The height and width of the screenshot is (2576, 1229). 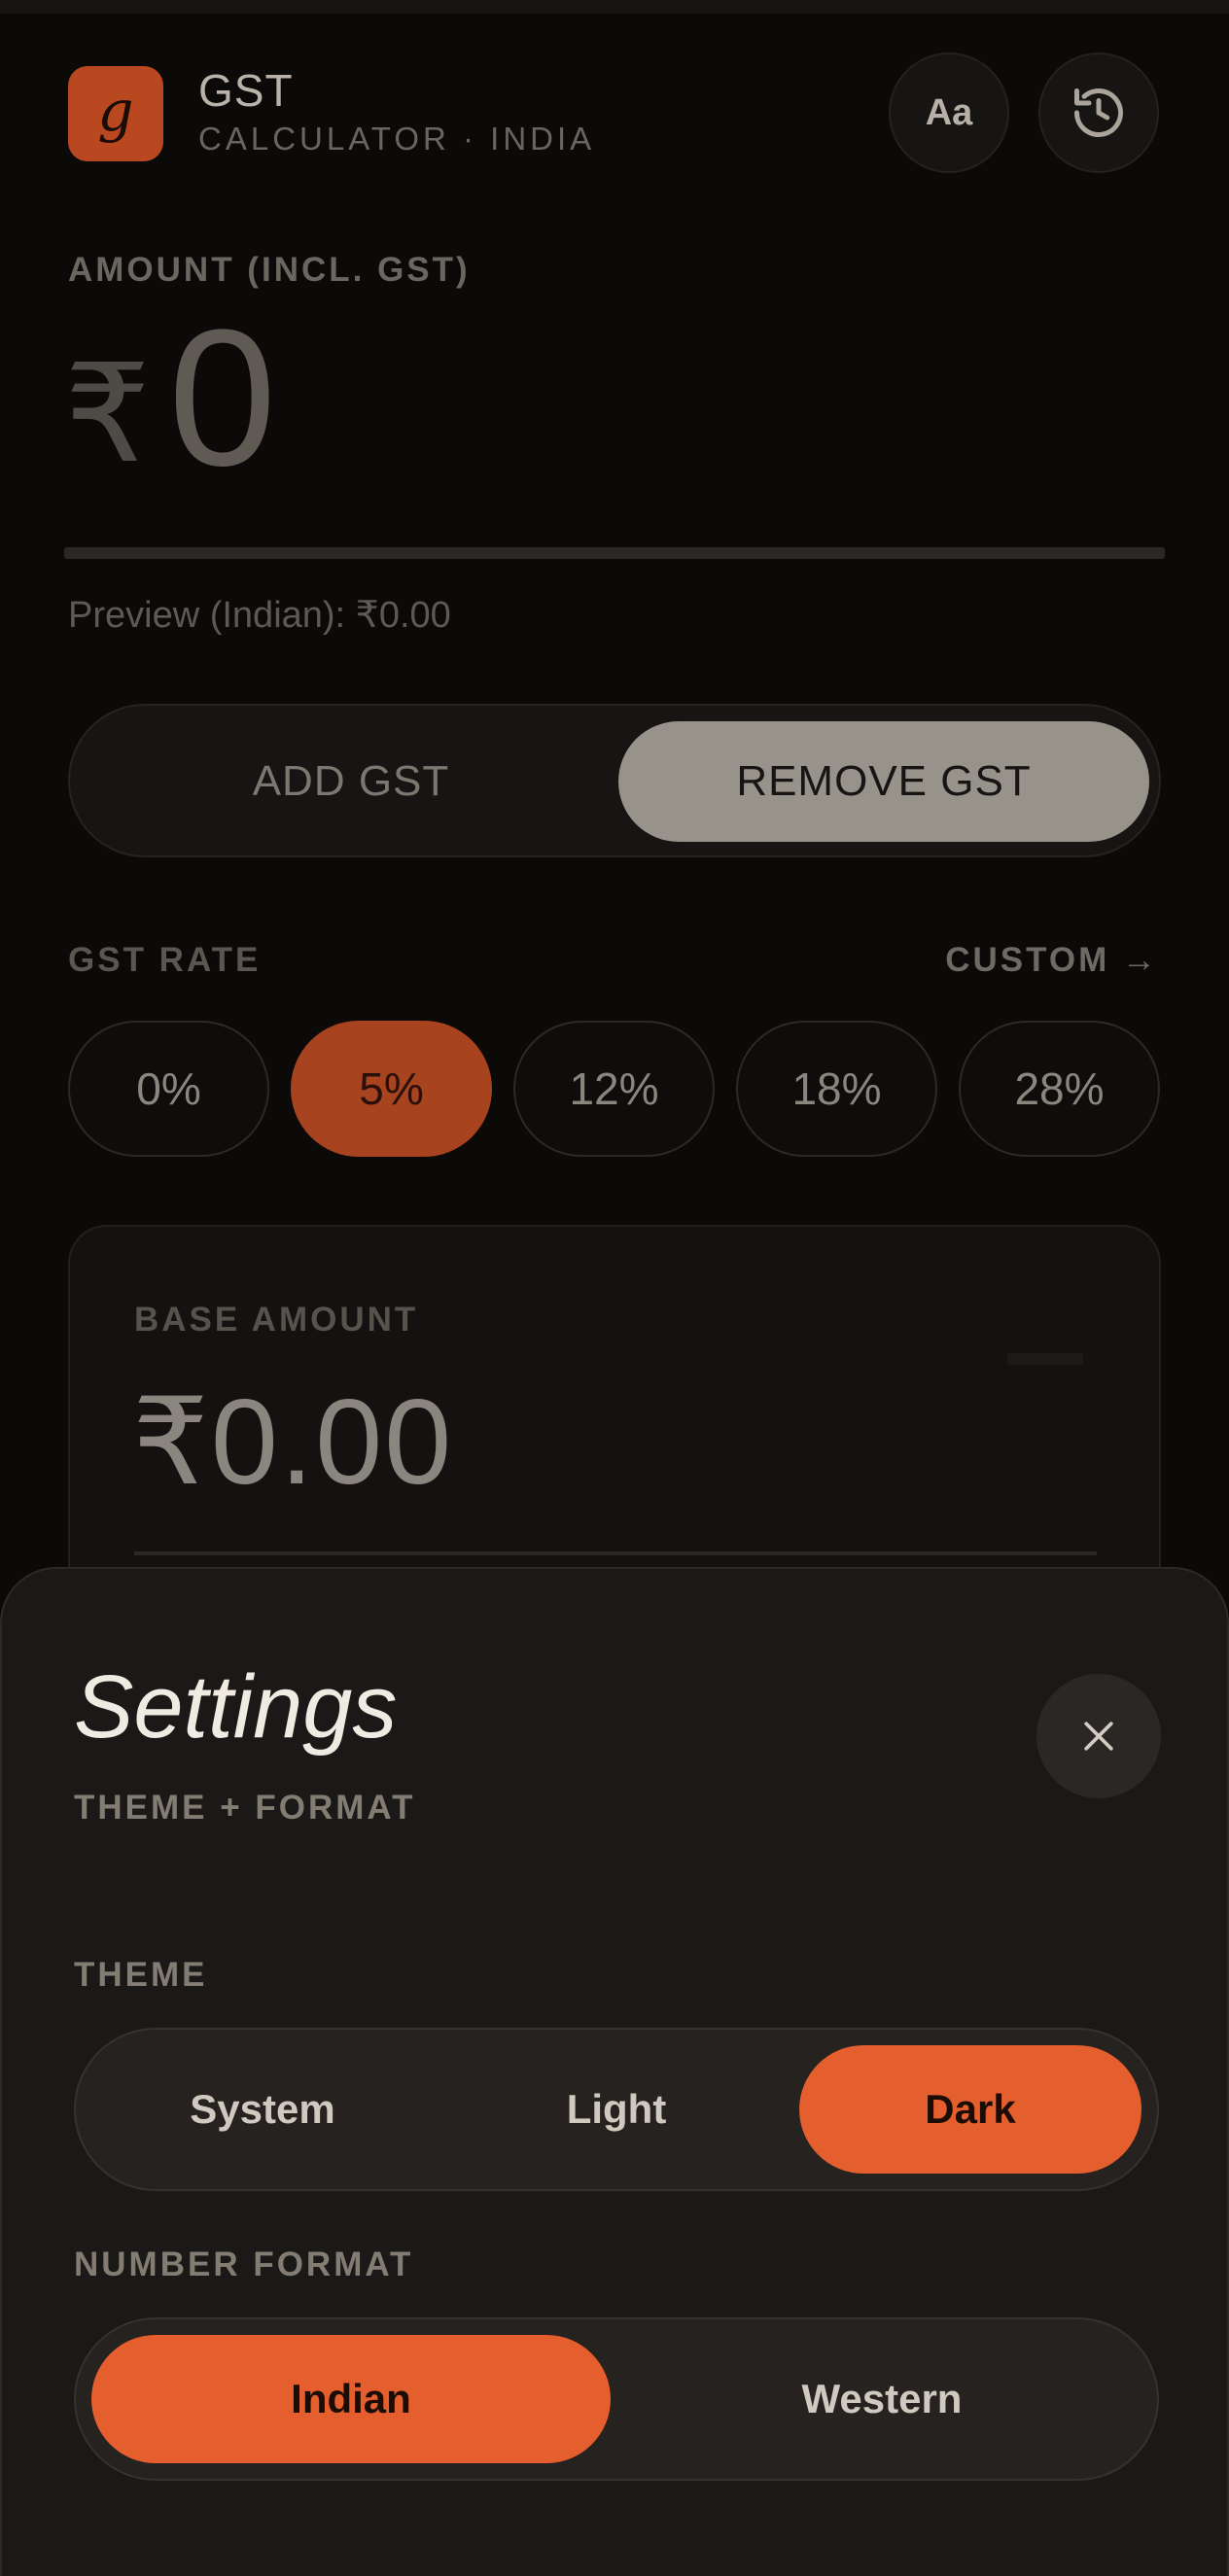 I want to click on amount-value: 0, so click(x=222, y=398).